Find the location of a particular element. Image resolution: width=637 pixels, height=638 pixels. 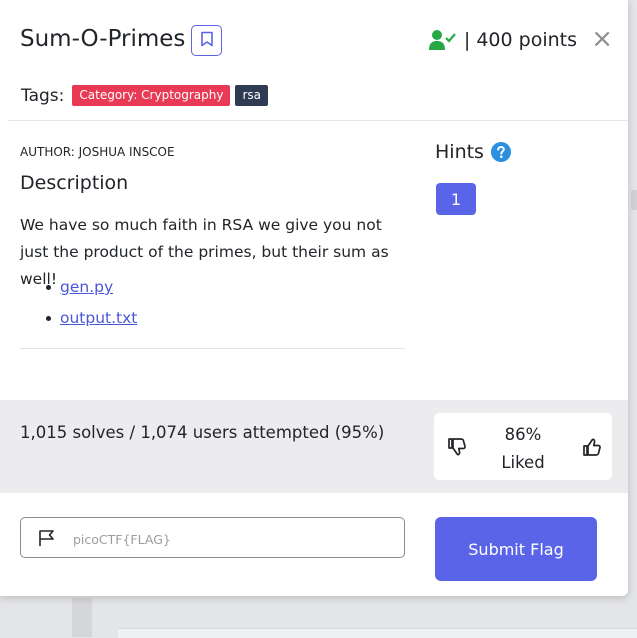

hints-heading: Hints is located at coordinates (473, 152).